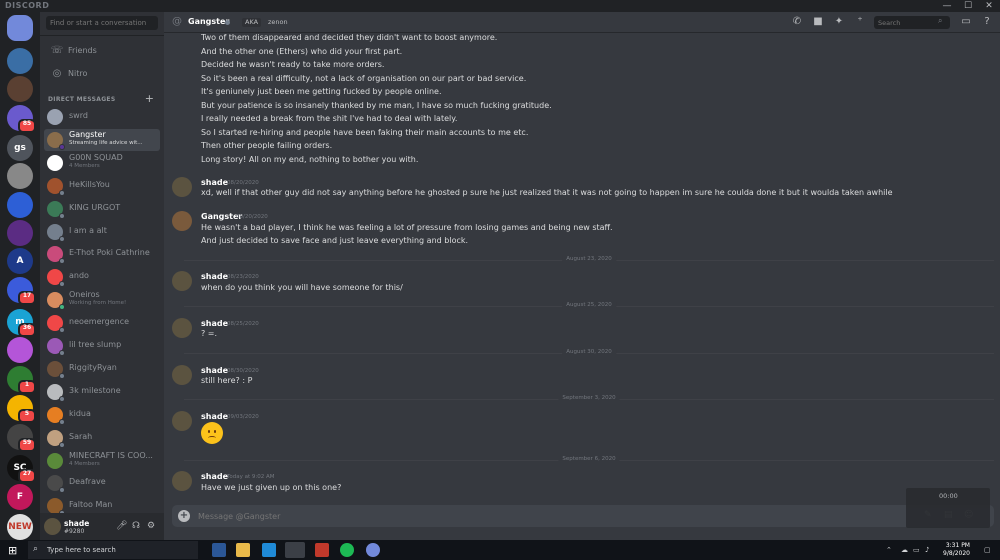 This screenshot has width=1000, height=560. Describe the element at coordinates (184, 516) in the screenshot. I see `upload-plus-icon: +` at that location.